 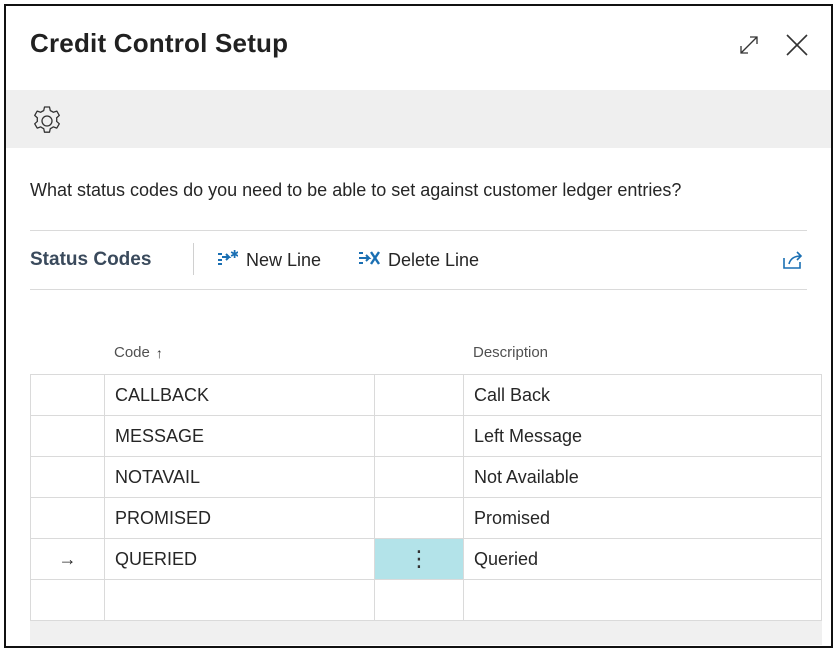 I want to click on share-icon, so click(x=793, y=260).